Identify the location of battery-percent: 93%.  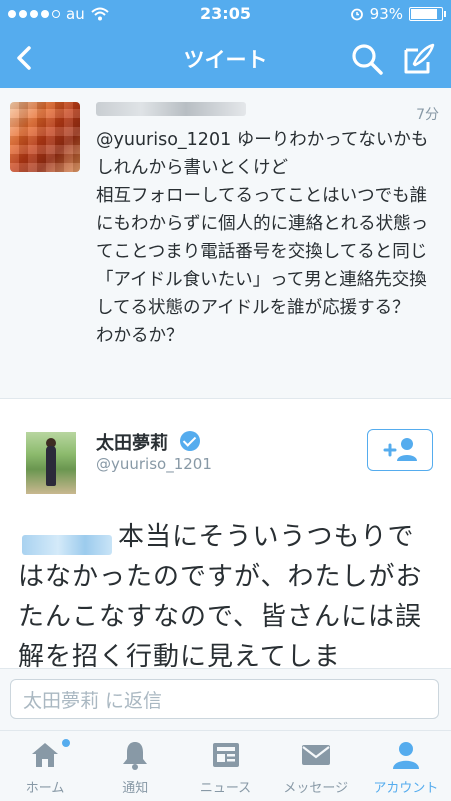
(386, 14).